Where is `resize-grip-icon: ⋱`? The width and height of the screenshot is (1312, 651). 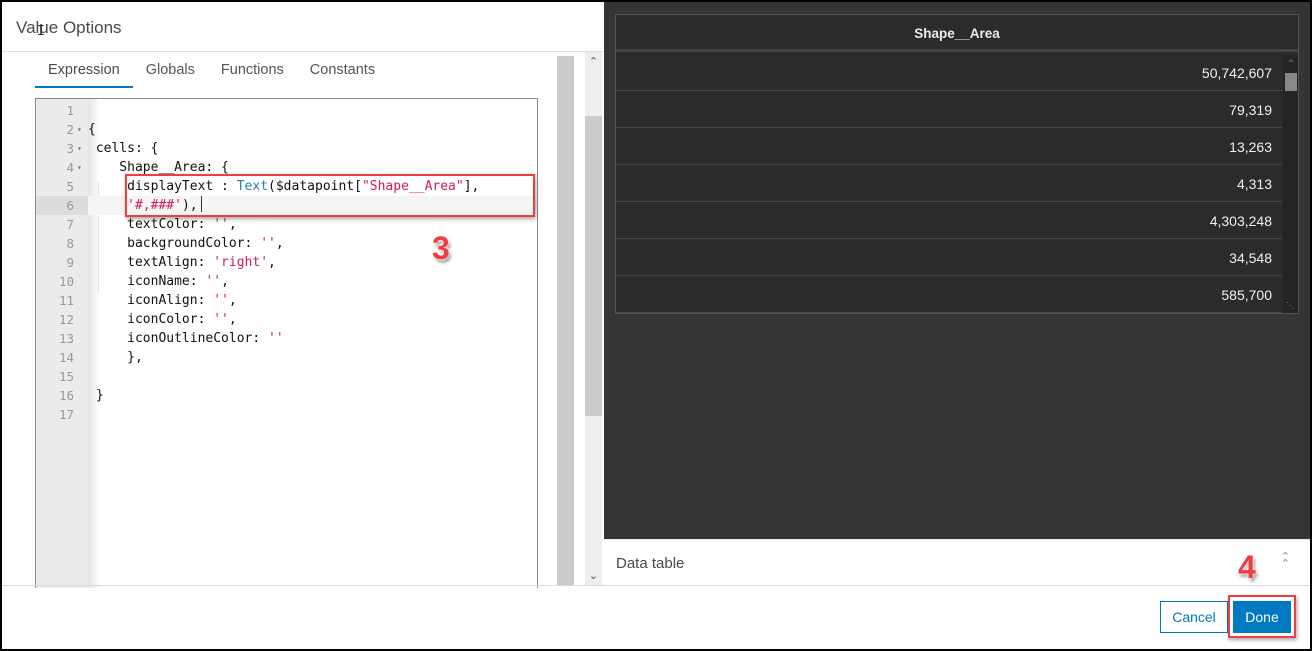 resize-grip-icon: ⋱ is located at coordinates (1291, 306).